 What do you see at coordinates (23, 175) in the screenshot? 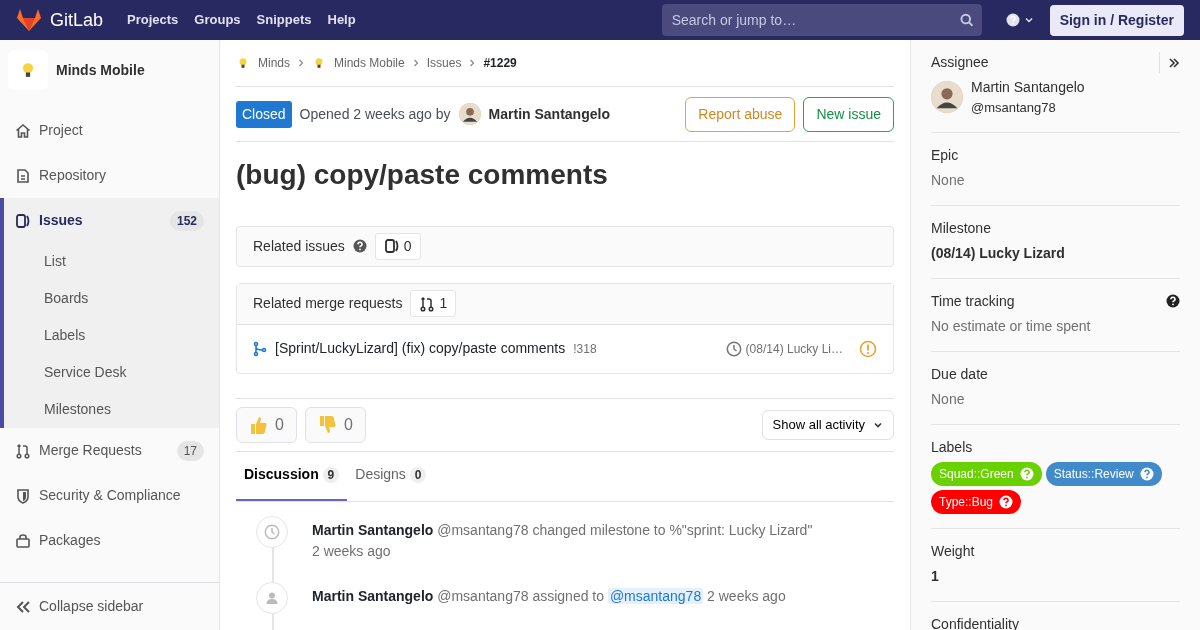
I see `document-icon` at bounding box center [23, 175].